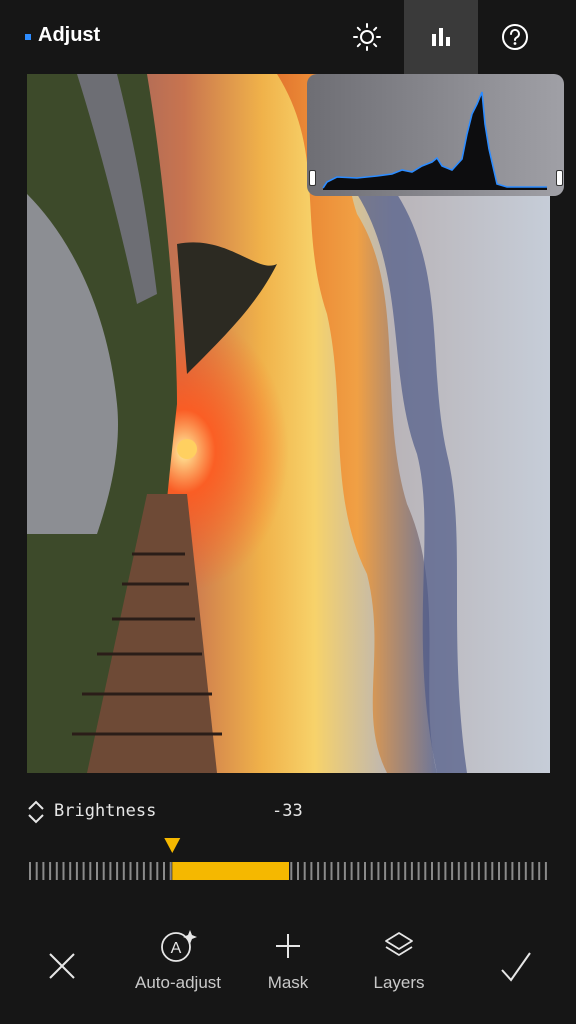 The image size is (576, 1024). I want to click on brightness-slider, so click(289, 861).